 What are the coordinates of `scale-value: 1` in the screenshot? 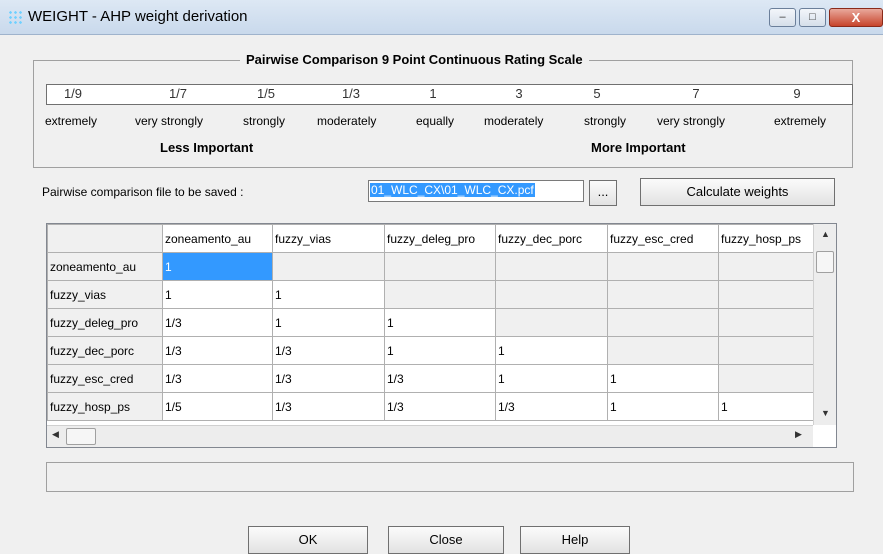 It's located at (433, 93).